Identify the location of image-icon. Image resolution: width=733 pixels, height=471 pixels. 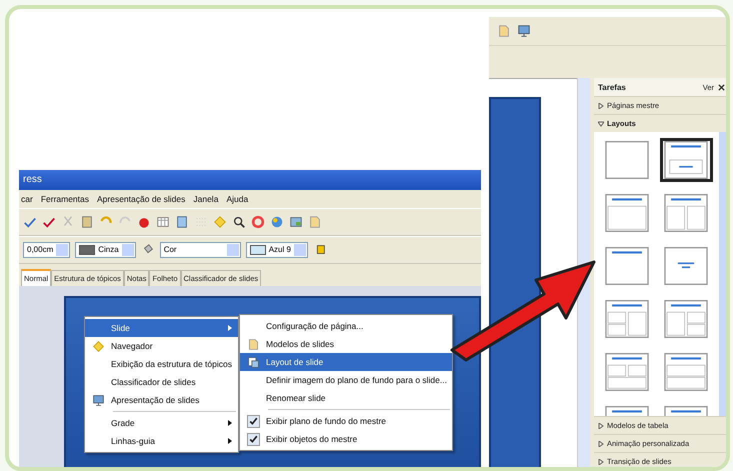
(182, 222).